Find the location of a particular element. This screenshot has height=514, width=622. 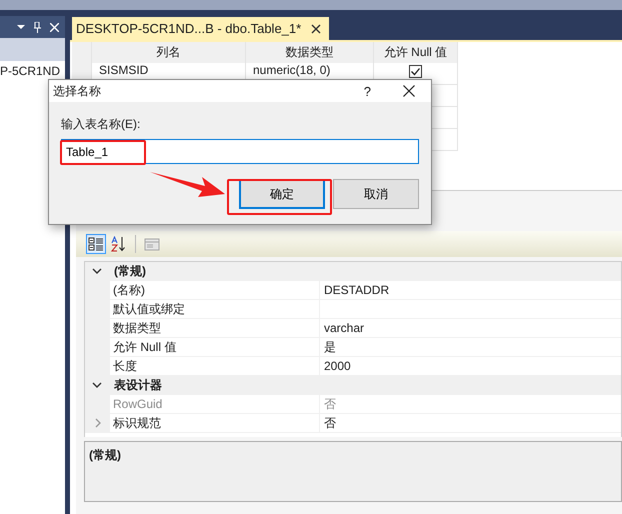

help-button: ? is located at coordinates (367, 91).